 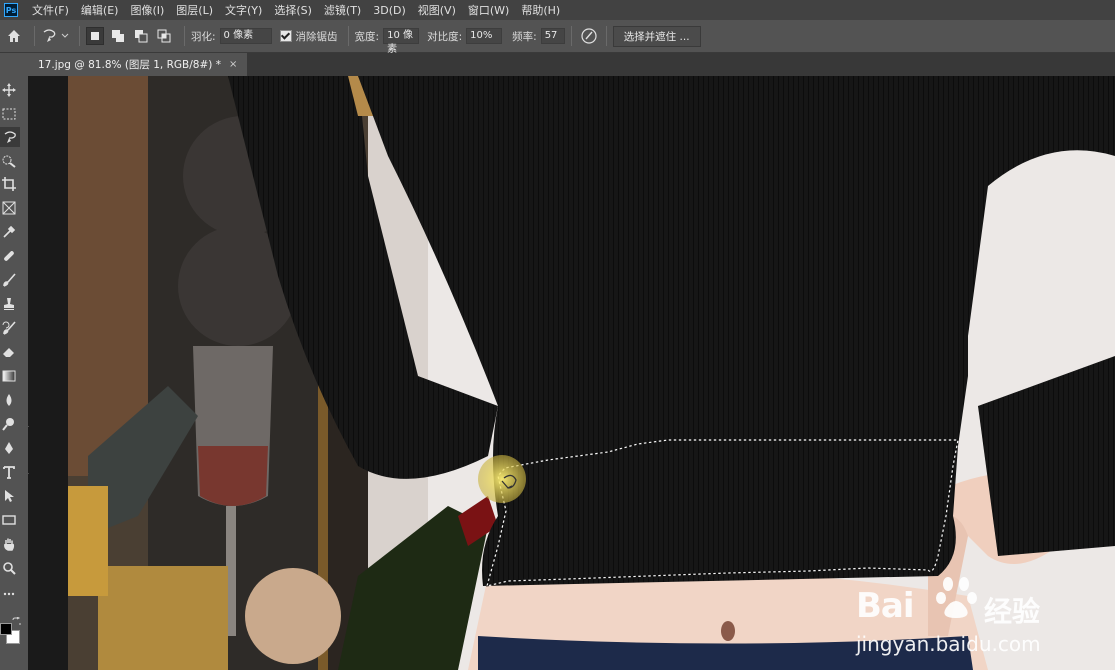 What do you see at coordinates (55, 36) in the screenshot?
I see `magnetic-lasso-icon` at bounding box center [55, 36].